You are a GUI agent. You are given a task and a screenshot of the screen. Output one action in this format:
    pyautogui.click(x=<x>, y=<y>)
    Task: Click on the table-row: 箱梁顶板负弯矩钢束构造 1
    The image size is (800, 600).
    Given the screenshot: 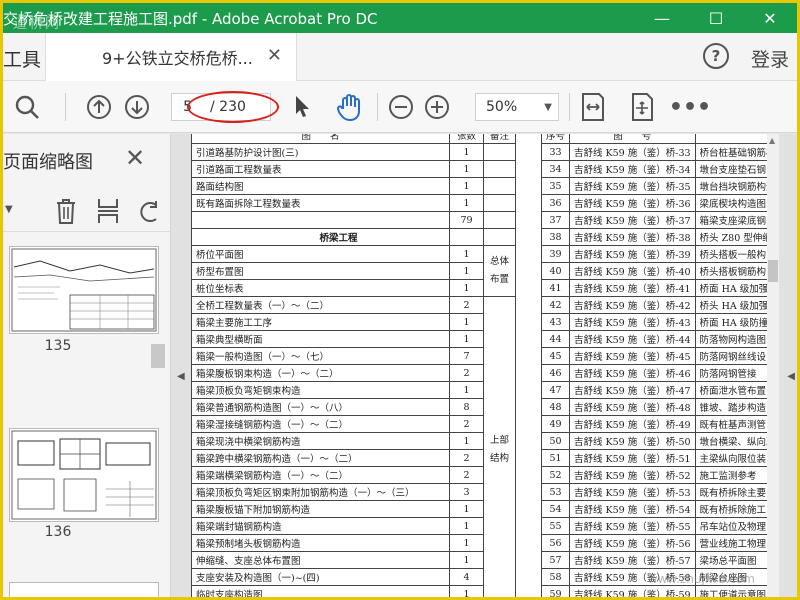 What is the action you would take?
    pyautogui.click(x=353, y=390)
    